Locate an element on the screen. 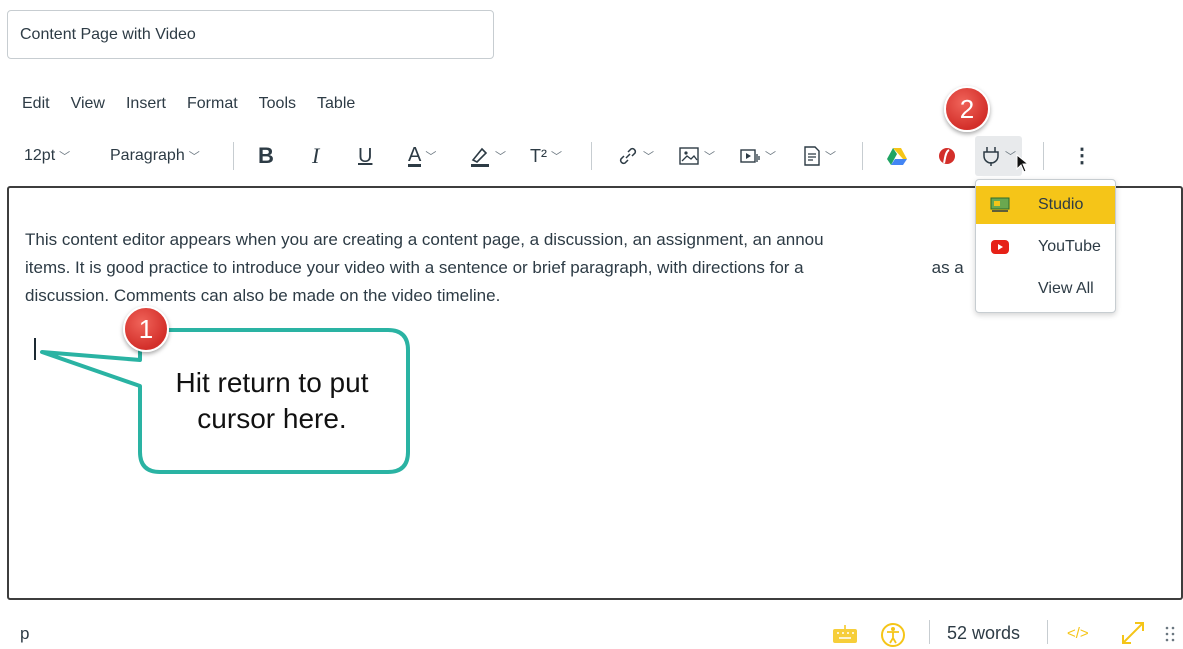 The width and height of the screenshot is (1183, 649). dropdown-item-label: YouTube is located at coordinates (1069, 246).